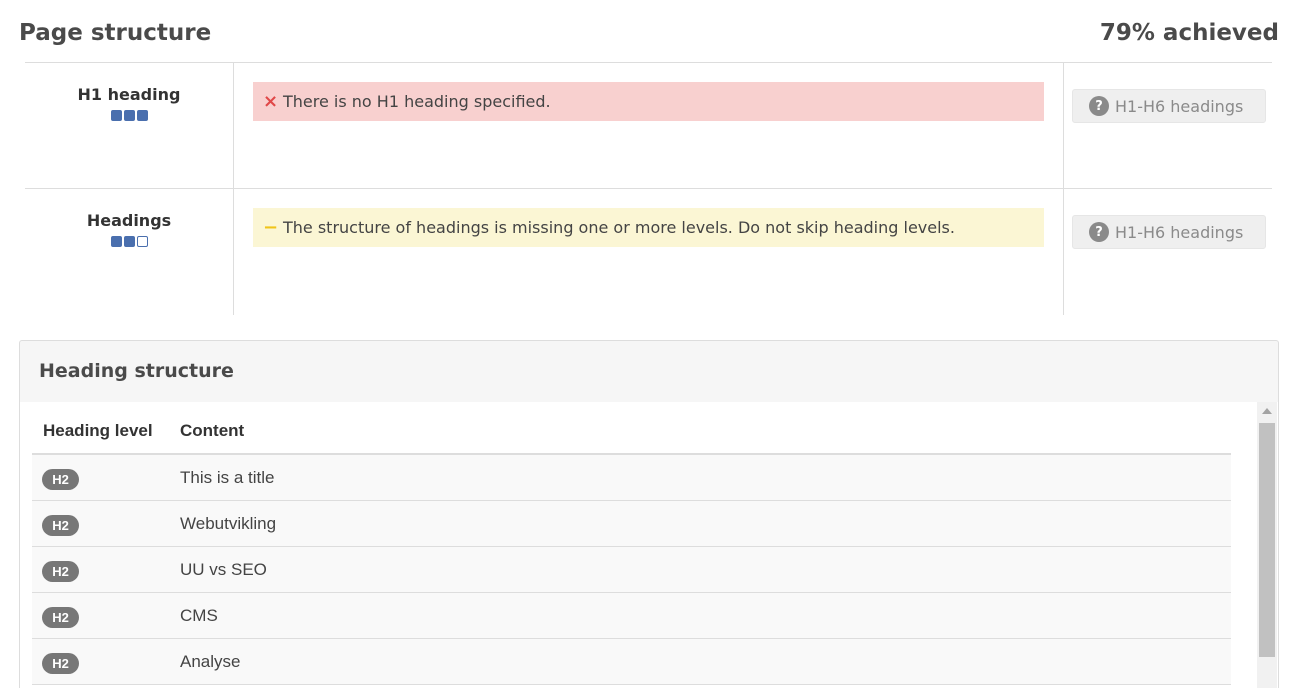  Describe the element at coordinates (129, 220) in the screenshot. I see `check-name: Headings` at that location.